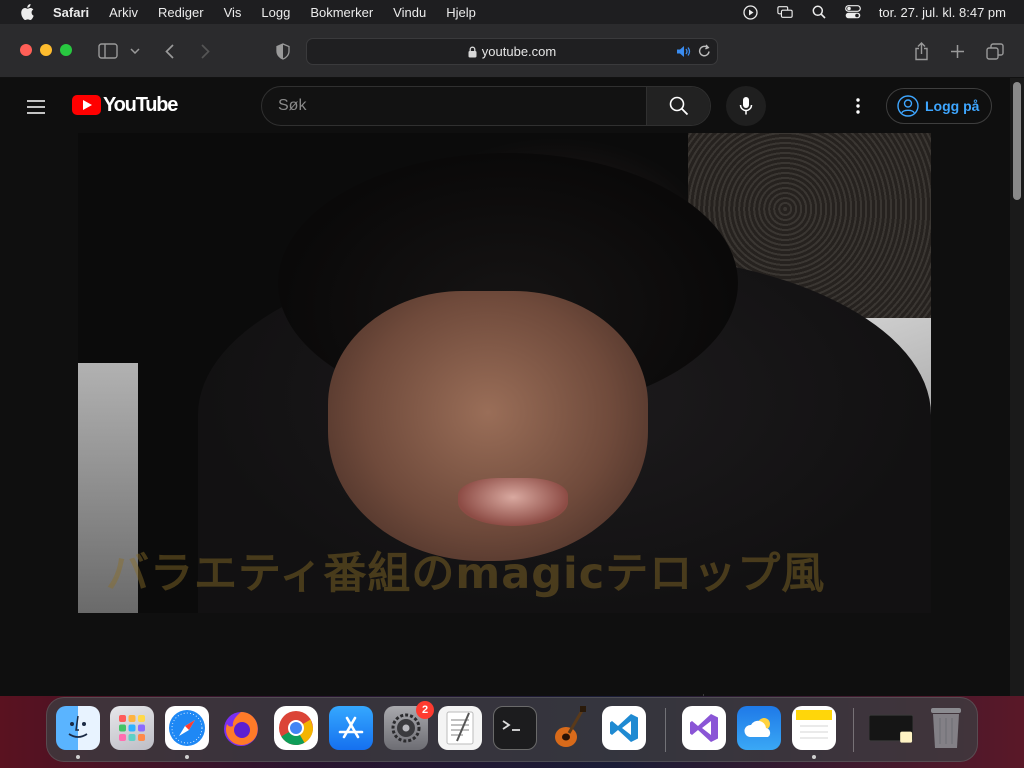 The width and height of the screenshot is (1024, 768). Describe the element at coordinates (957, 51) in the screenshot. I see `new-tab-icon` at that location.